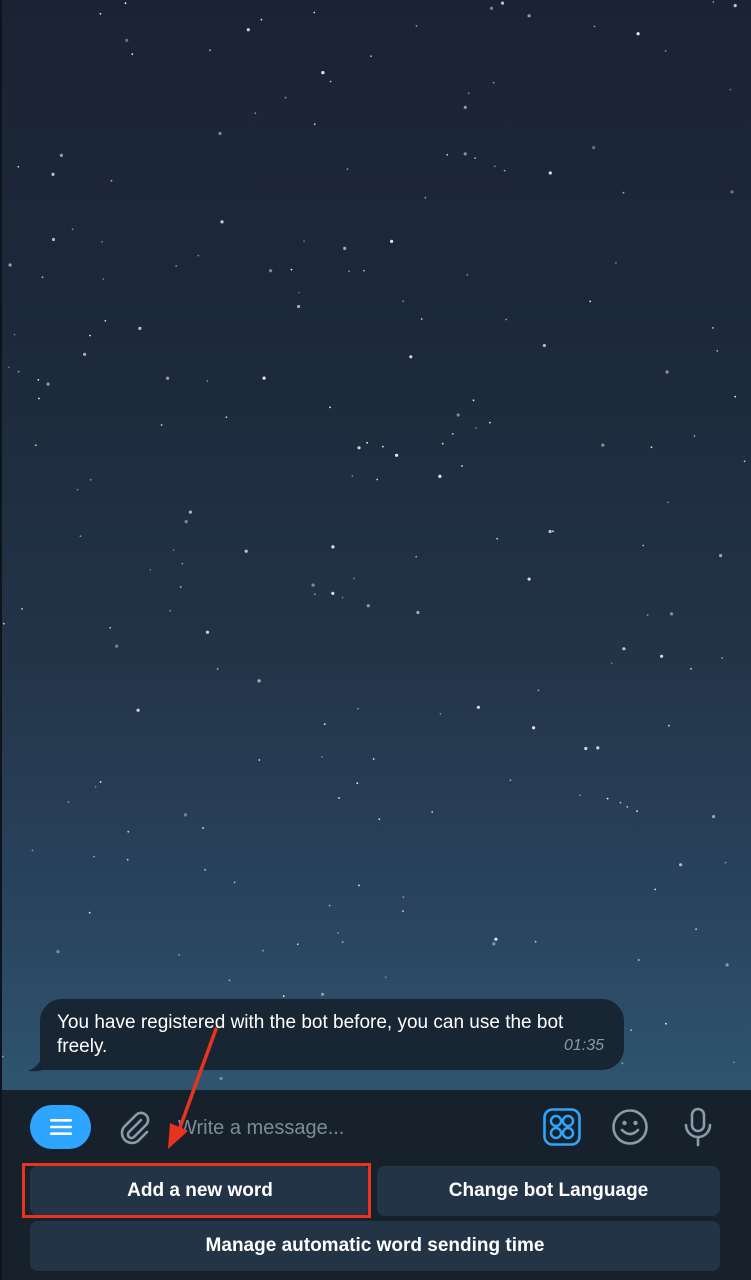 The image size is (751, 1280). Describe the element at coordinates (375, 1246) in the screenshot. I see `manage-sending-time-button: Manage automatic word sending time` at that location.